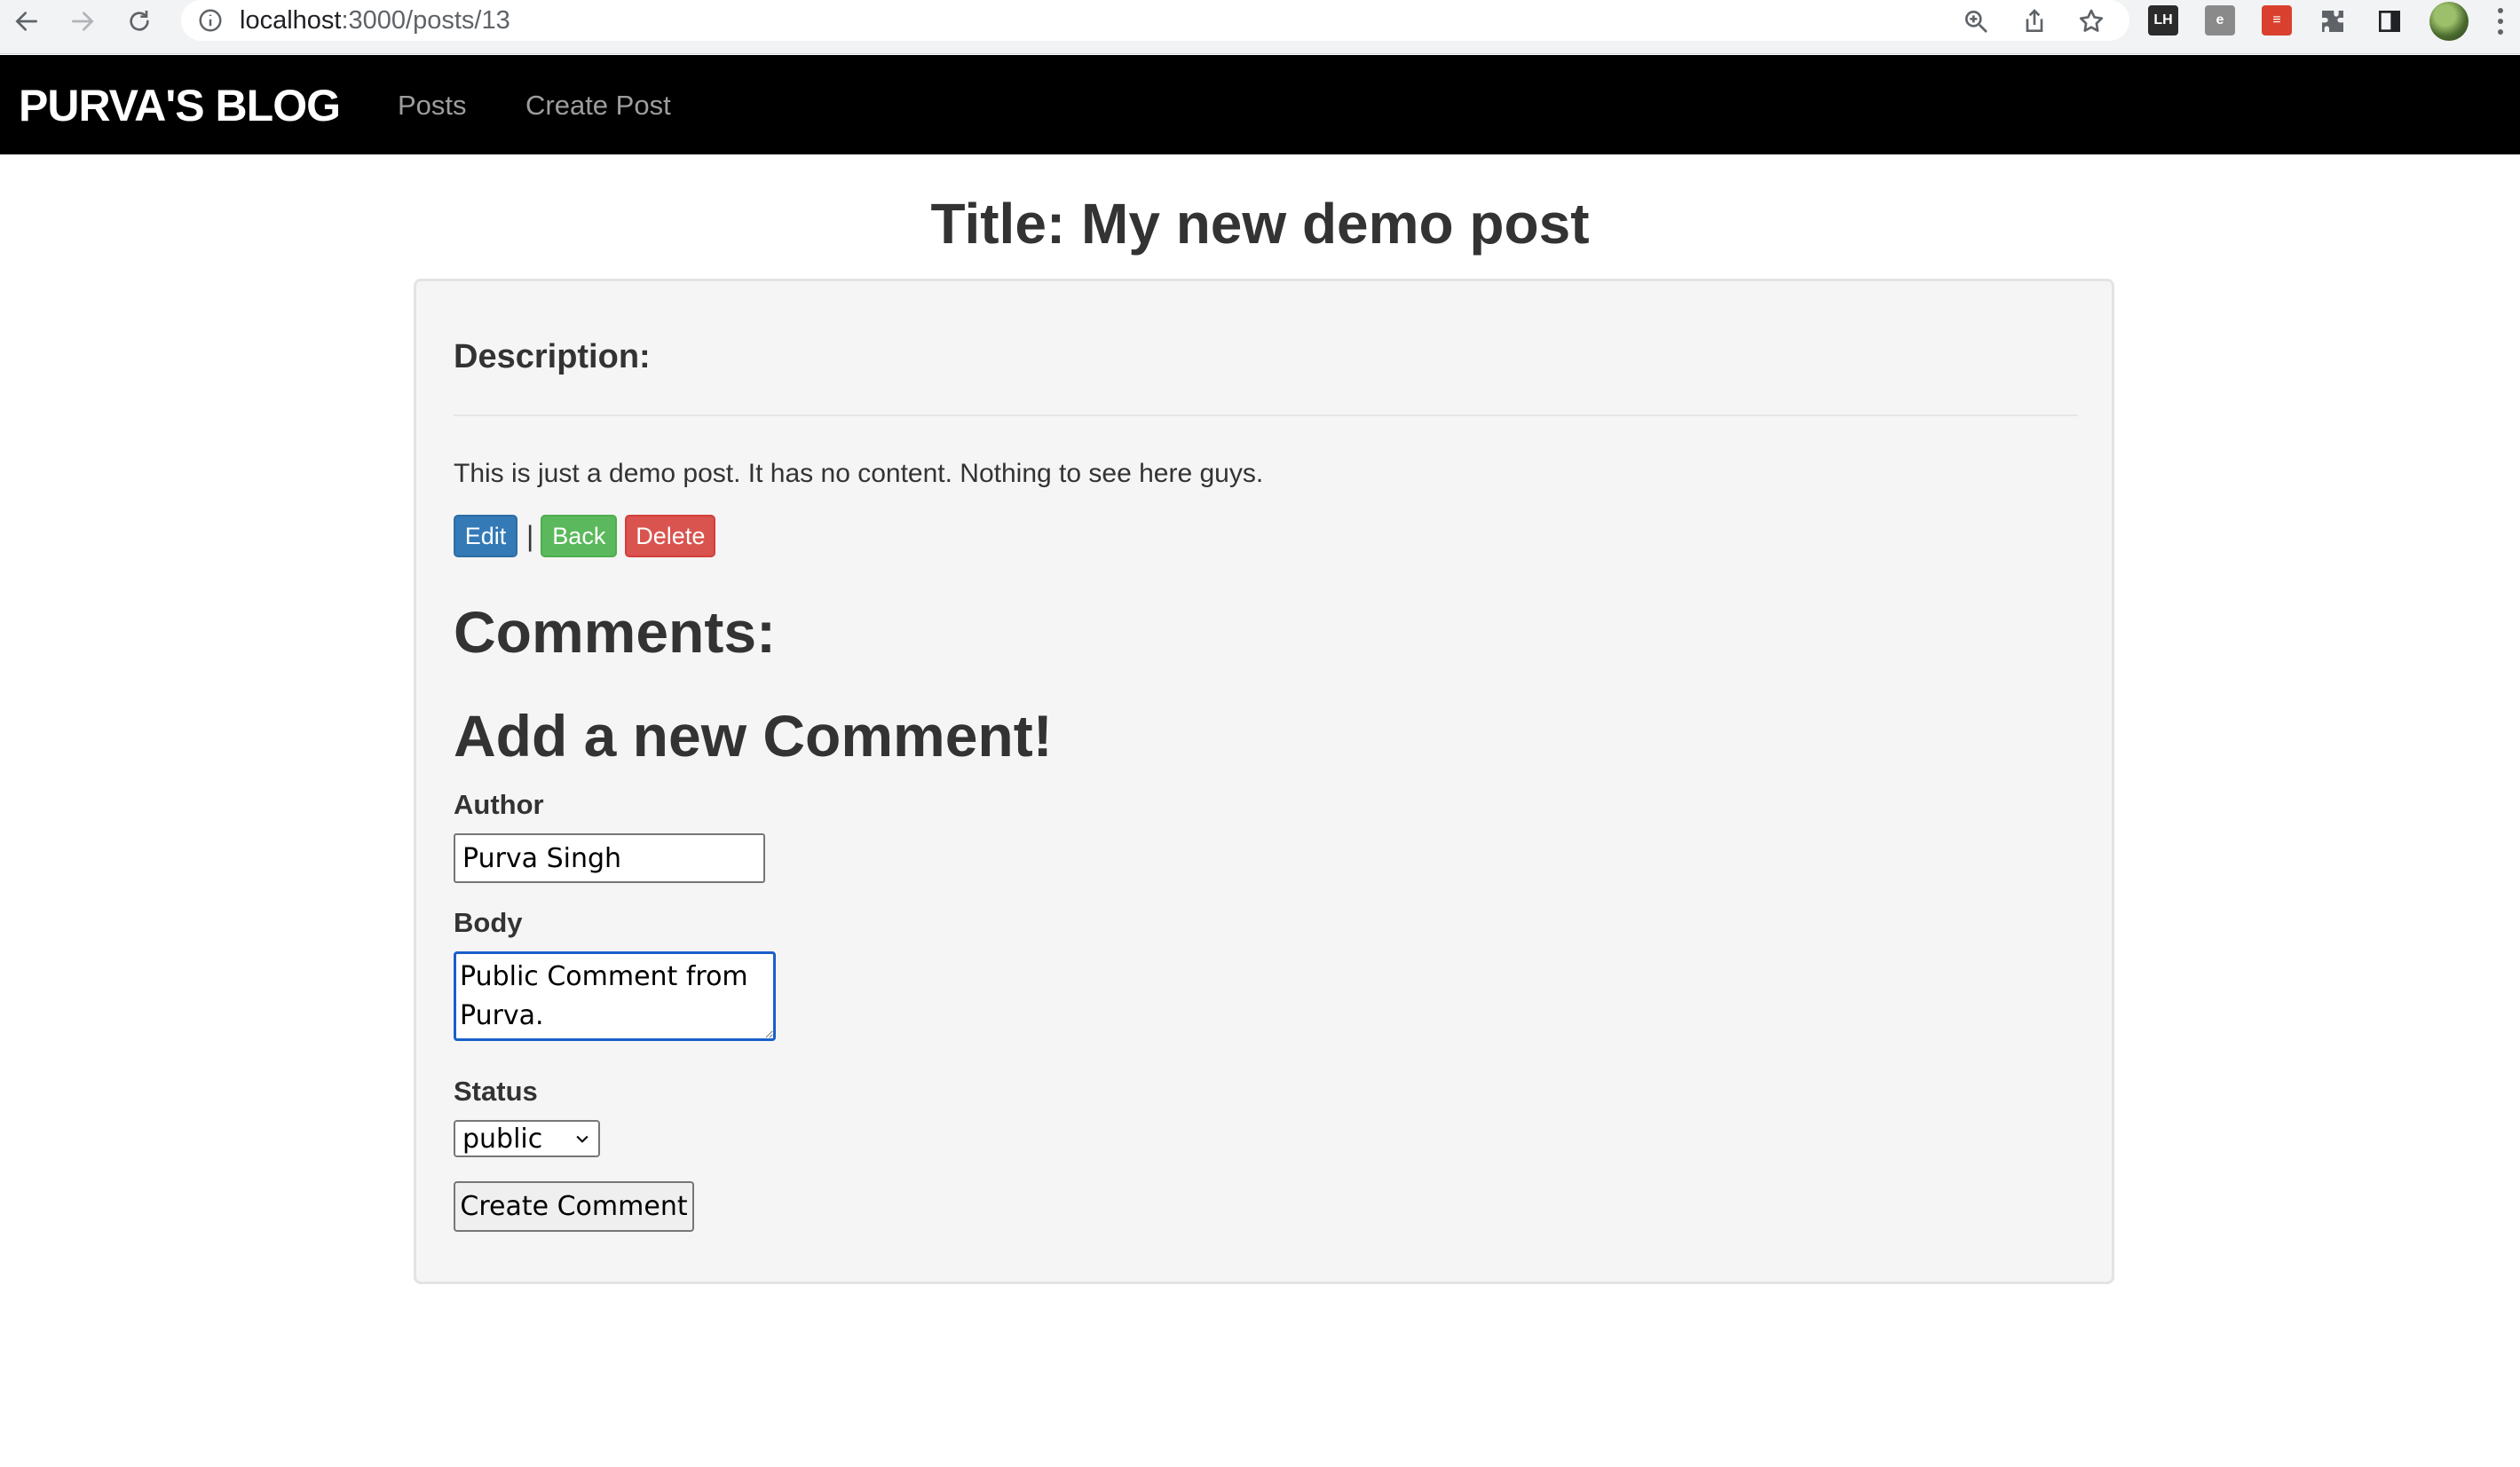  What do you see at coordinates (2389, 21) in the screenshot?
I see `side-panel-icon` at bounding box center [2389, 21].